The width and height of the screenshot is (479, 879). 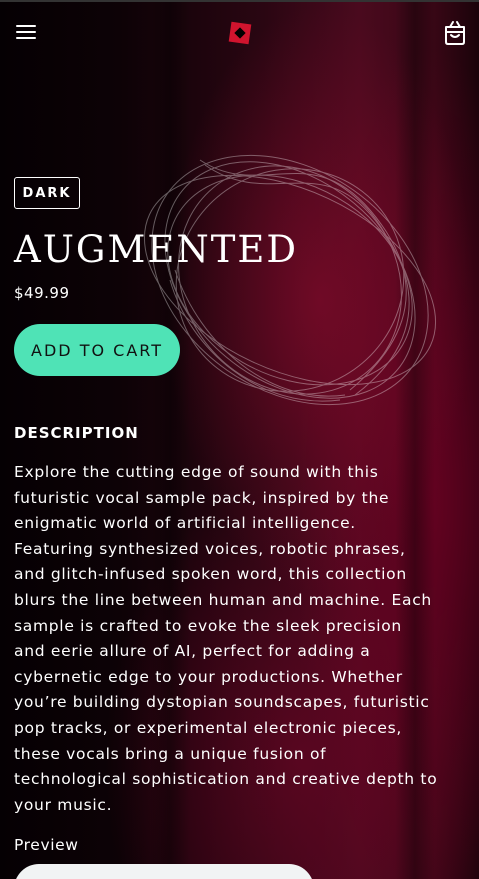 What do you see at coordinates (455, 33) in the screenshot?
I see `shopping-bag-icon` at bounding box center [455, 33].